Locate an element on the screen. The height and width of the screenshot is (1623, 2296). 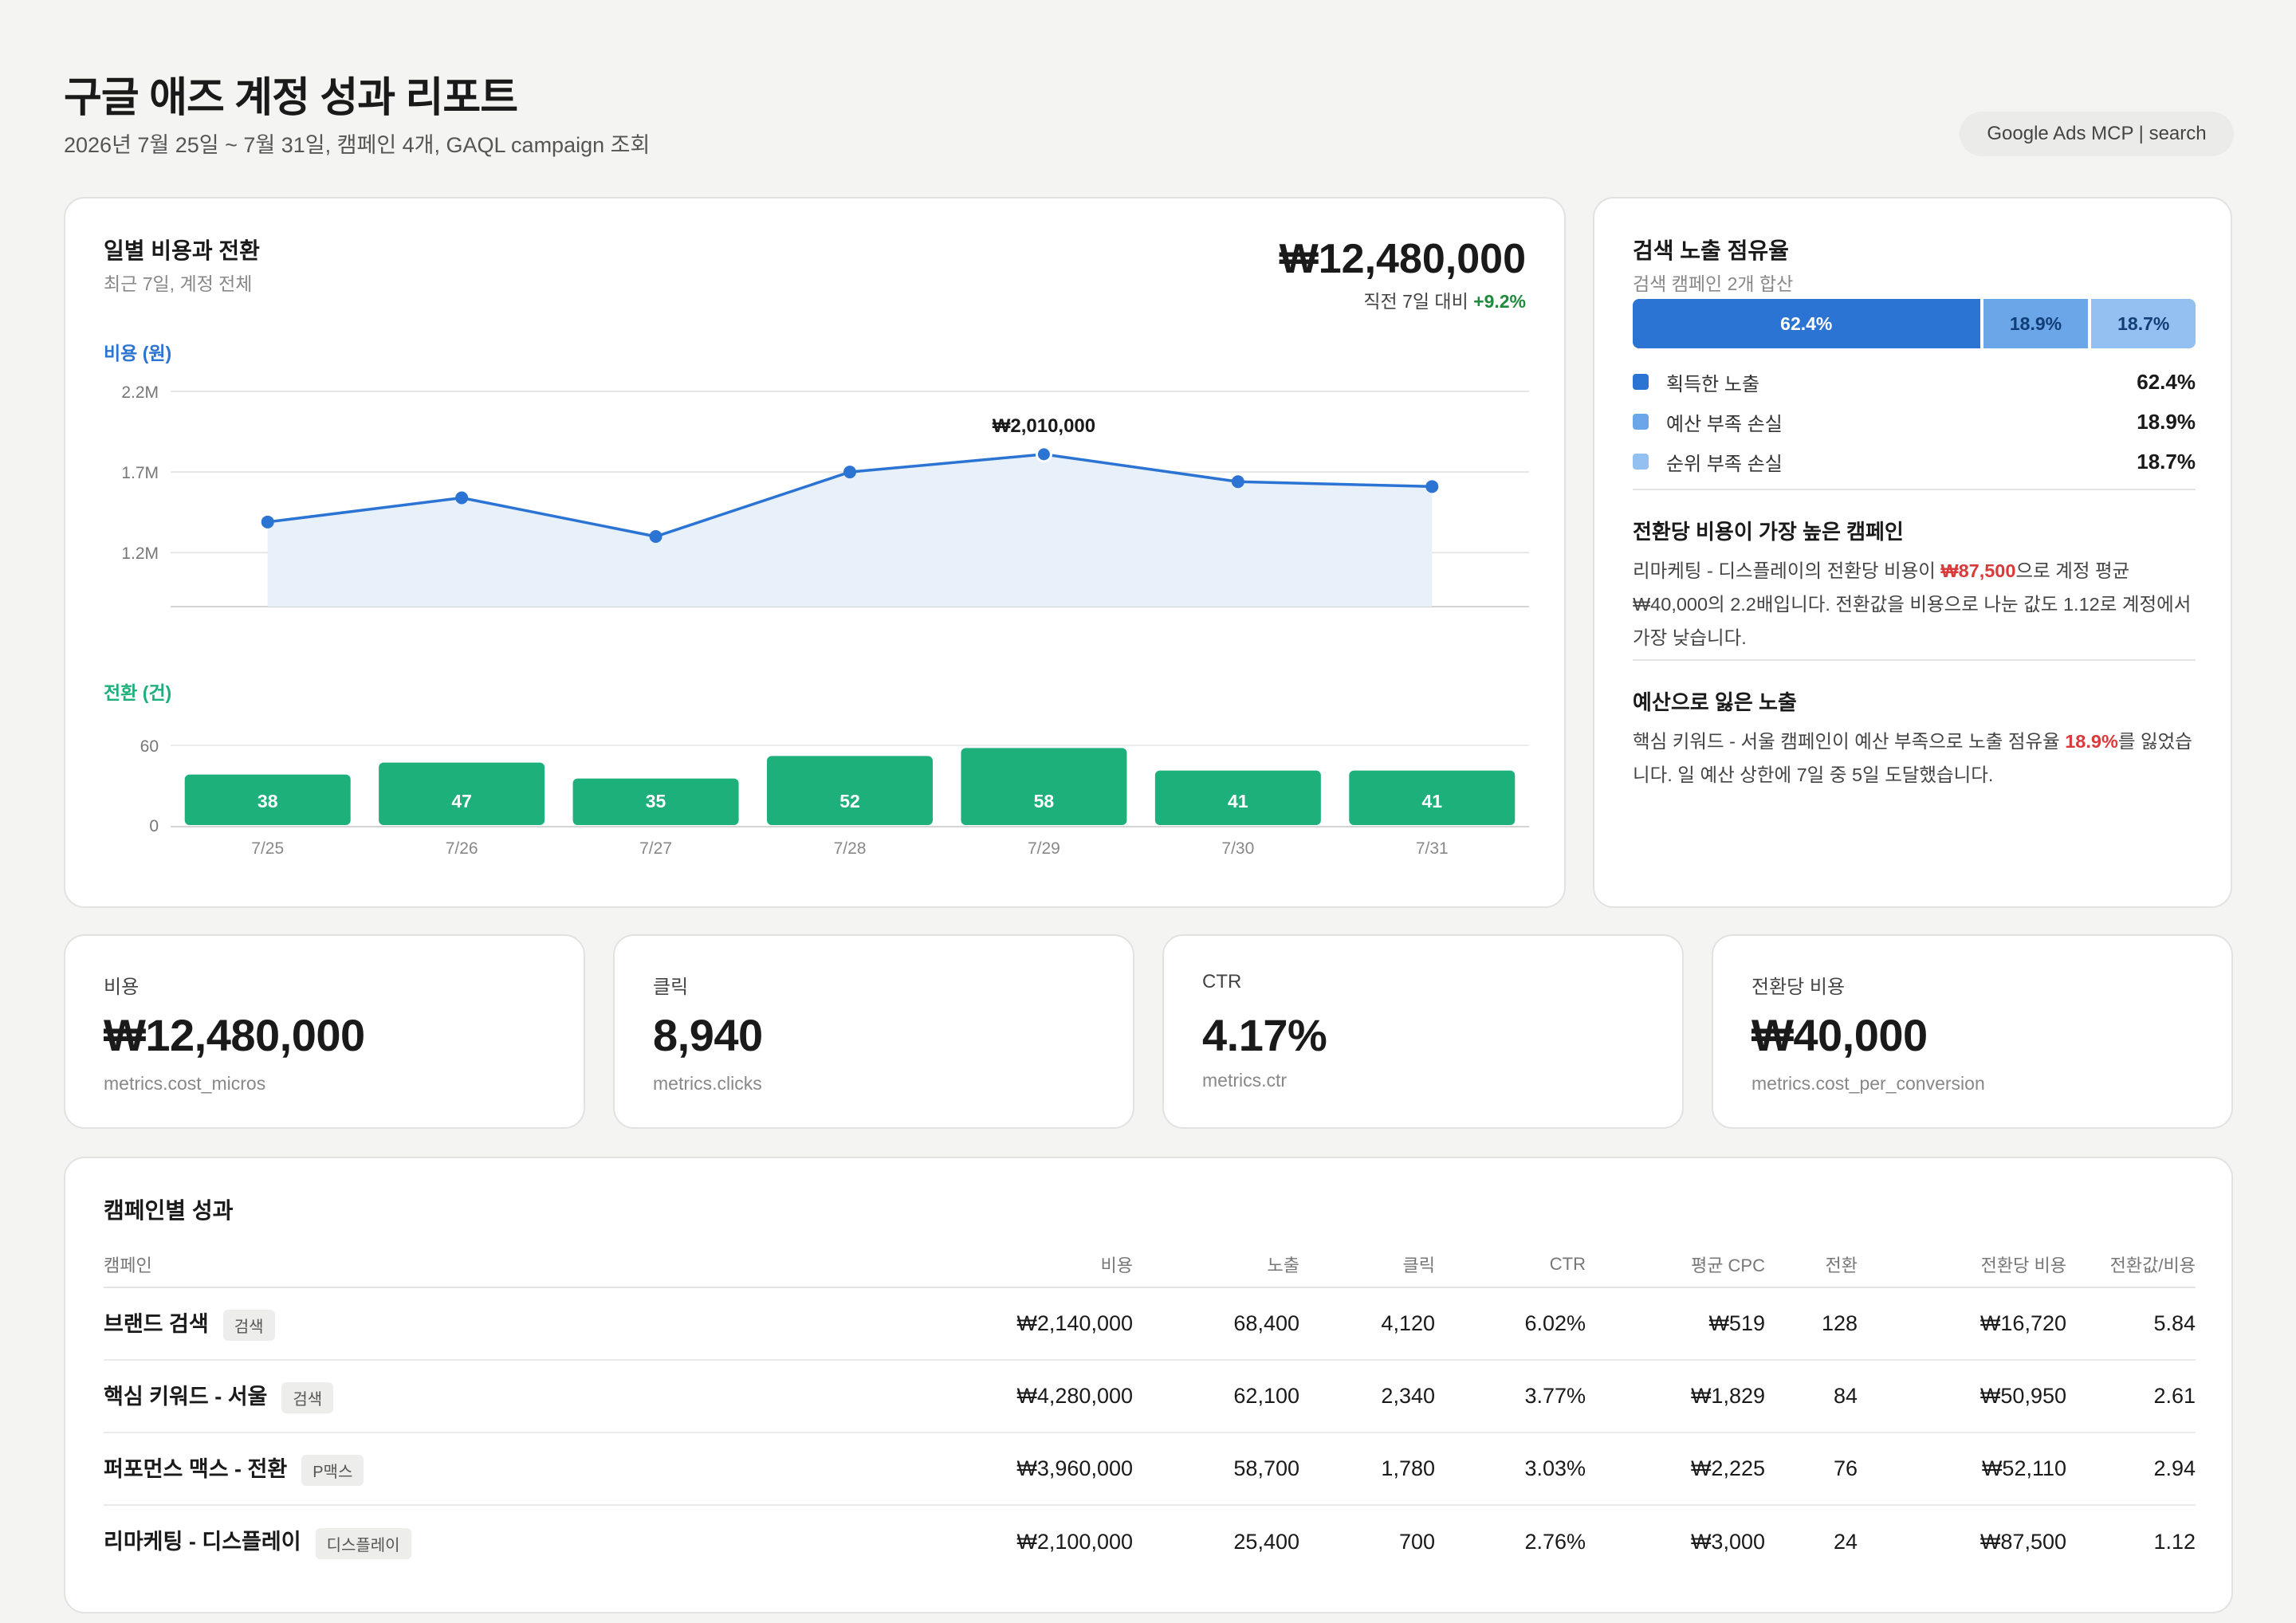
legend-swatch is located at coordinates (1641, 382).